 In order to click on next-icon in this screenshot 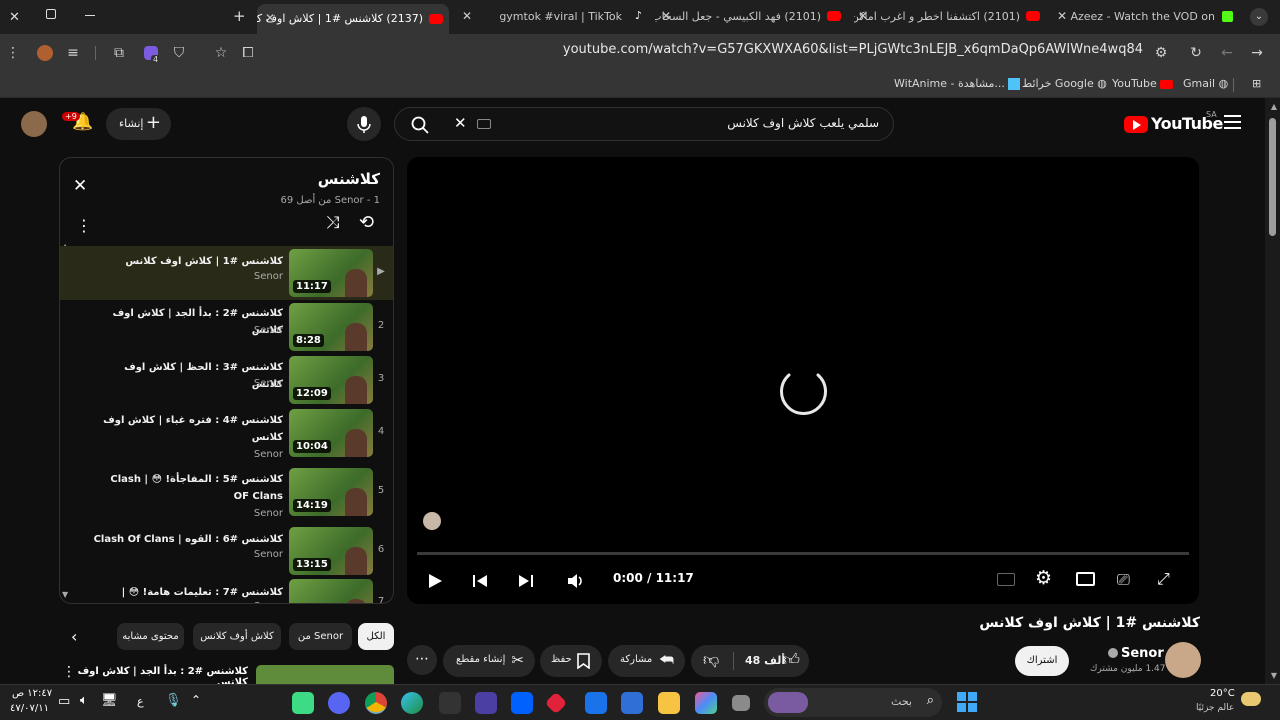, I will do `click(526, 581)`.